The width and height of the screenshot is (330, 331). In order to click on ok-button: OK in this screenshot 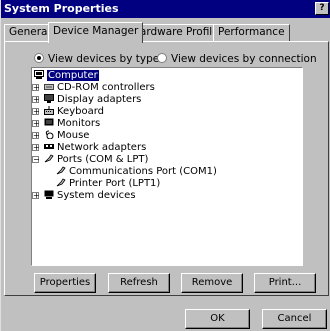, I will do `click(217, 319)`.